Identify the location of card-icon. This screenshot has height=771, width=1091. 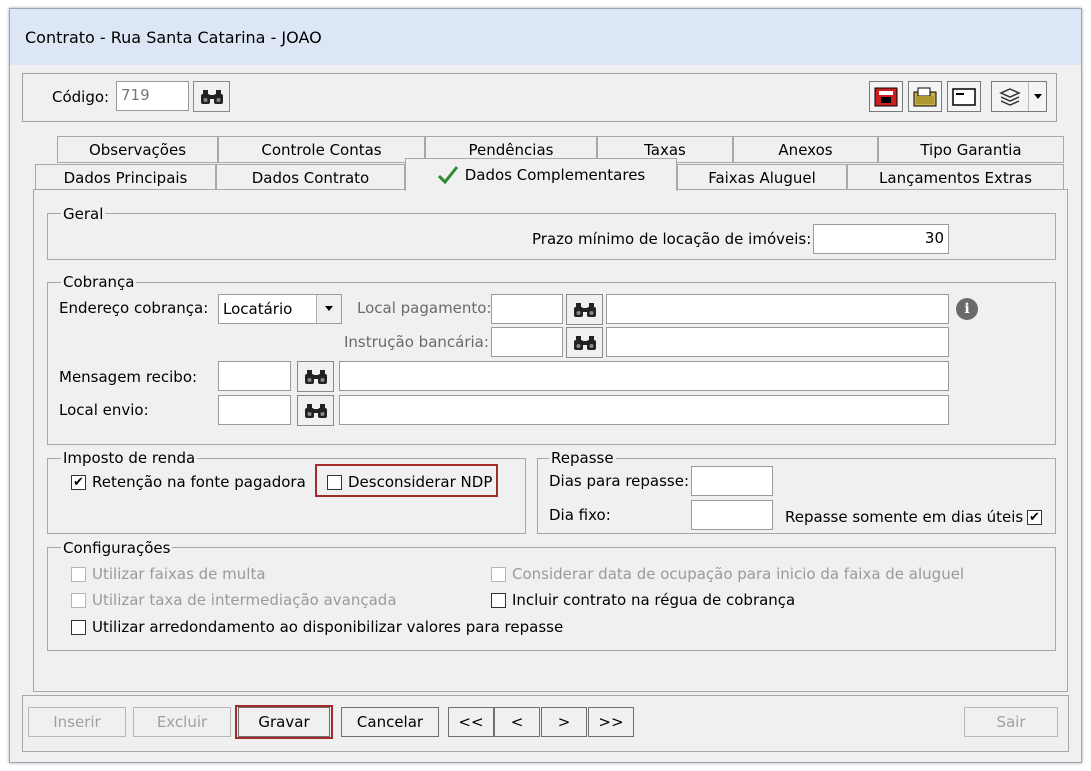
(964, 96).